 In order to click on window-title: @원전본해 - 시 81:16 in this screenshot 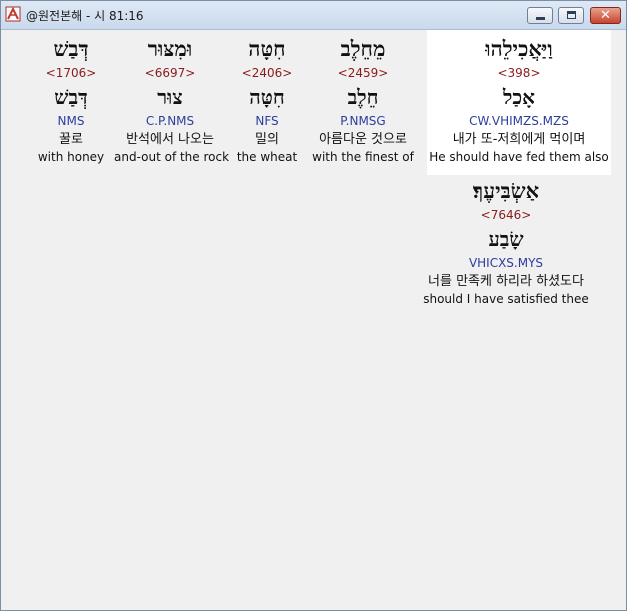, I will do `click(85, 16)`.